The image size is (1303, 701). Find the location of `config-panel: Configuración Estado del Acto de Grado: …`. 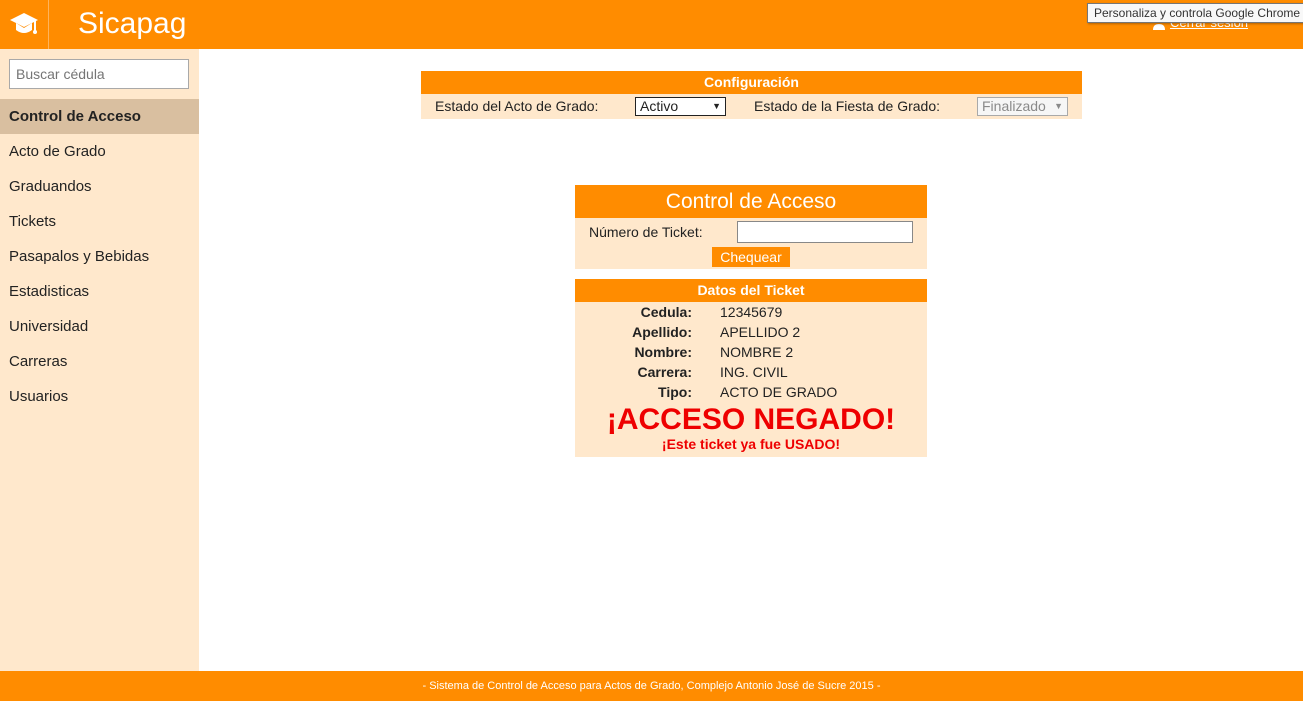

config-panel: Configuración Estado del Acto de Grado: … is located at coordinates (751, 95).